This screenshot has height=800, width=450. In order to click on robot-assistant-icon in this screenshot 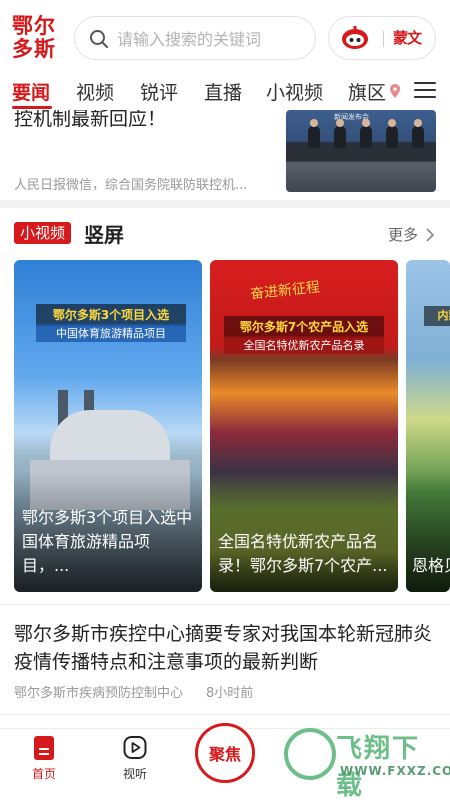, I will do `click(355, 38)`.